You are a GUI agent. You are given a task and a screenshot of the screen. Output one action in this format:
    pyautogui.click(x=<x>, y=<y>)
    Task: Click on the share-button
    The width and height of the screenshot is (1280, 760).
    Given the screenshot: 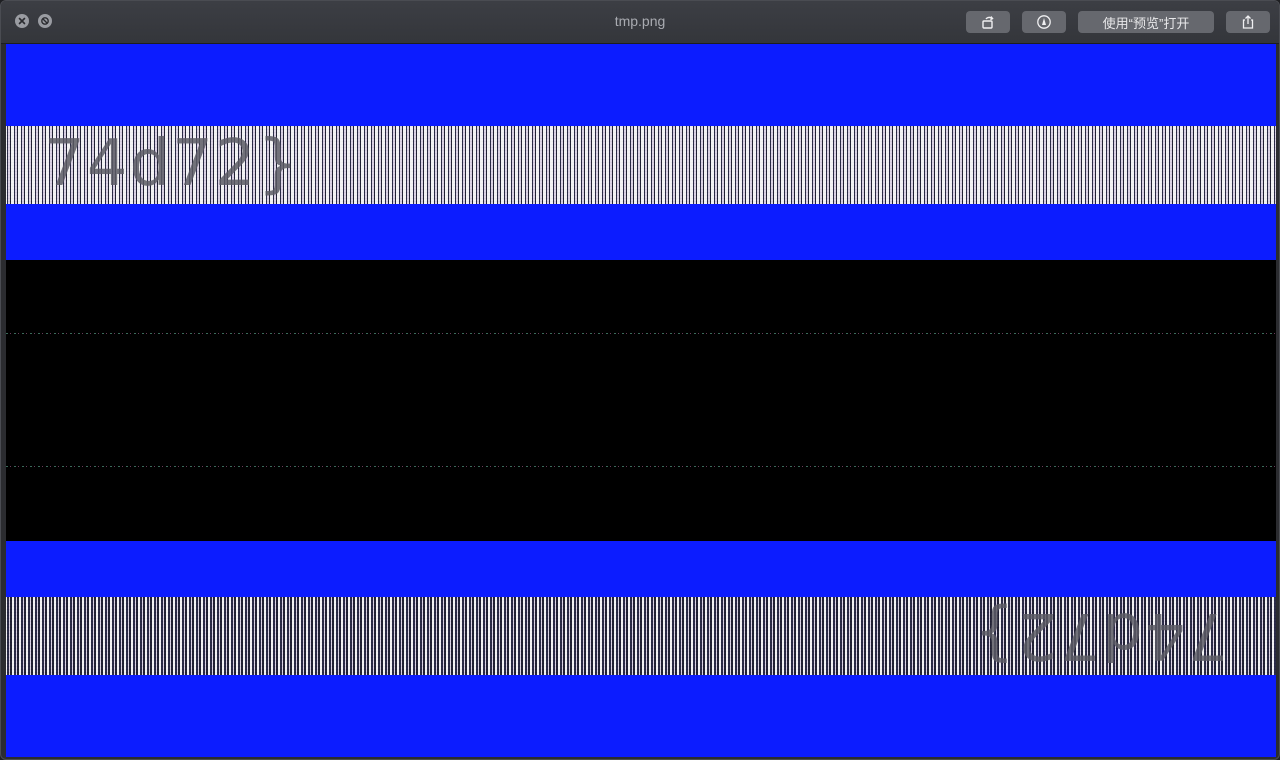 What is the action you would take?
    pyautogui.click(x=1248, y=22)
    